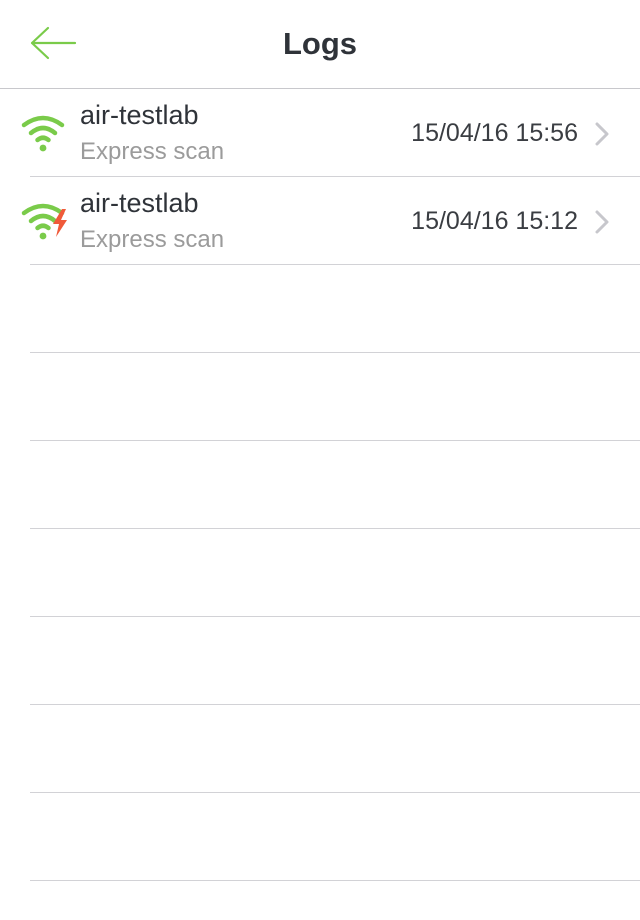 This screenshot has height=920, width=640. Describe the element at coordinates (43, 133) in the screenshot. I see `wifi-icon` at that location.